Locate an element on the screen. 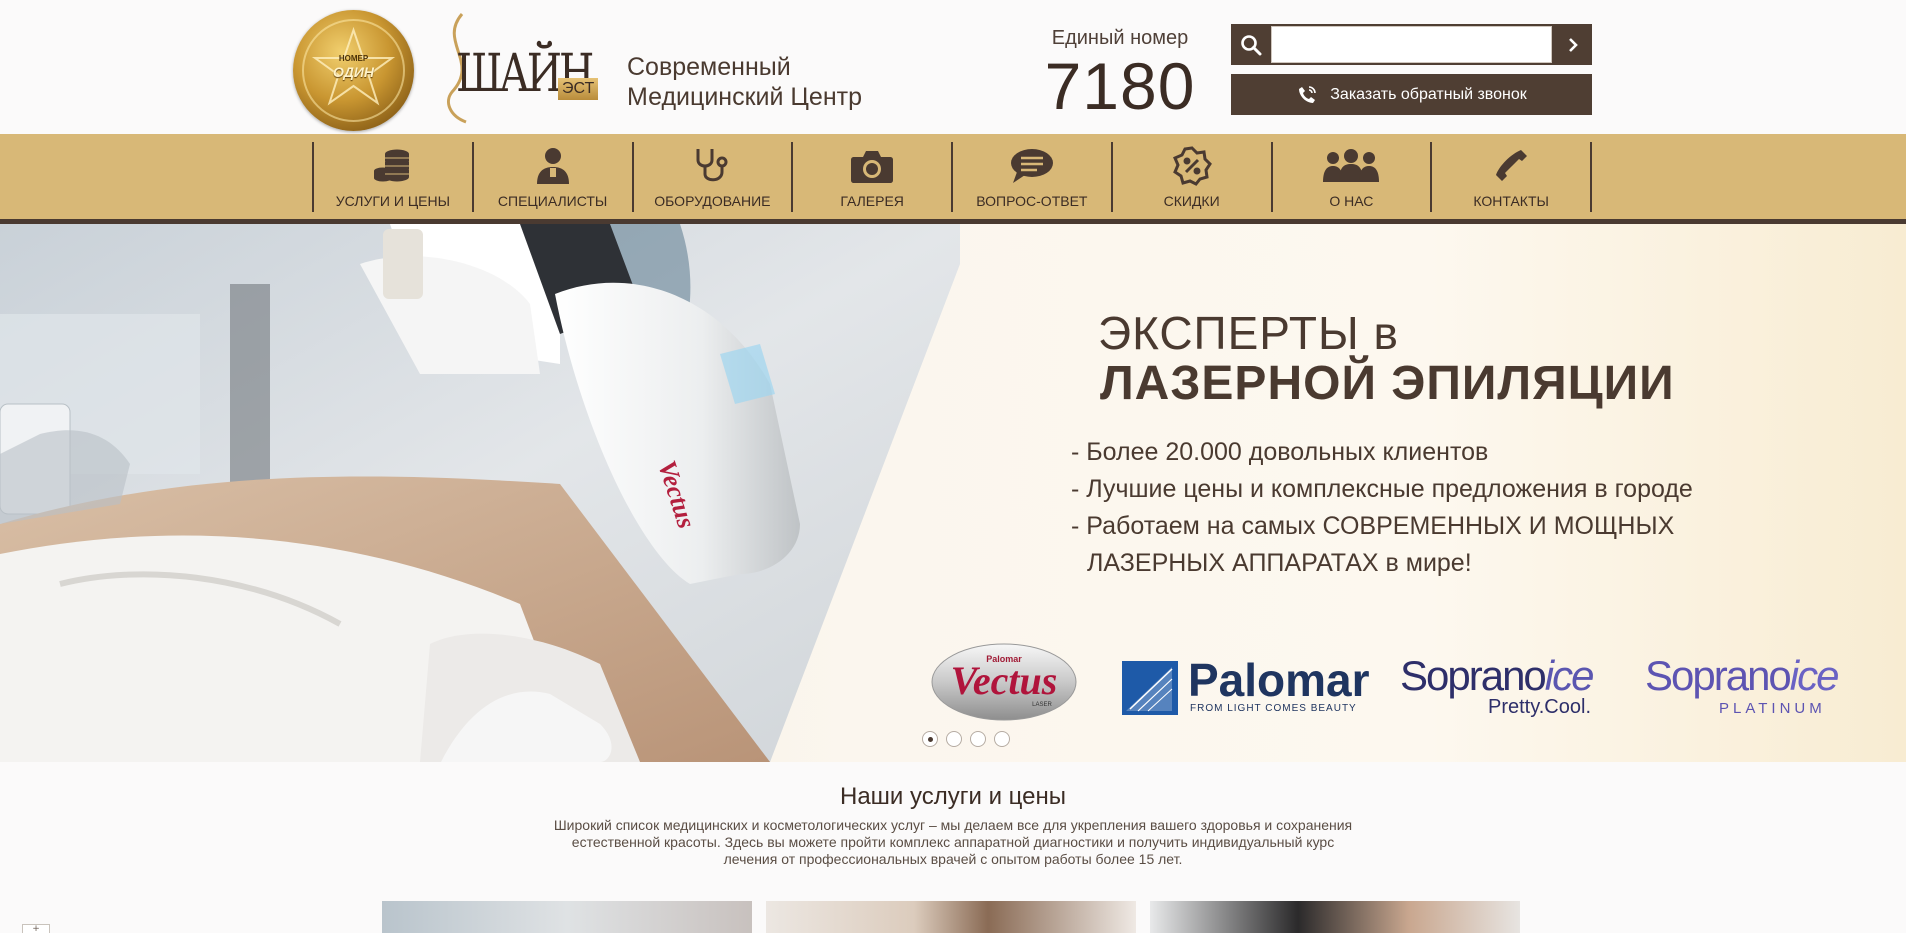  hero-title-line-1: ЭКСПЕРТЫ в is located at coordinates (1248, 333).